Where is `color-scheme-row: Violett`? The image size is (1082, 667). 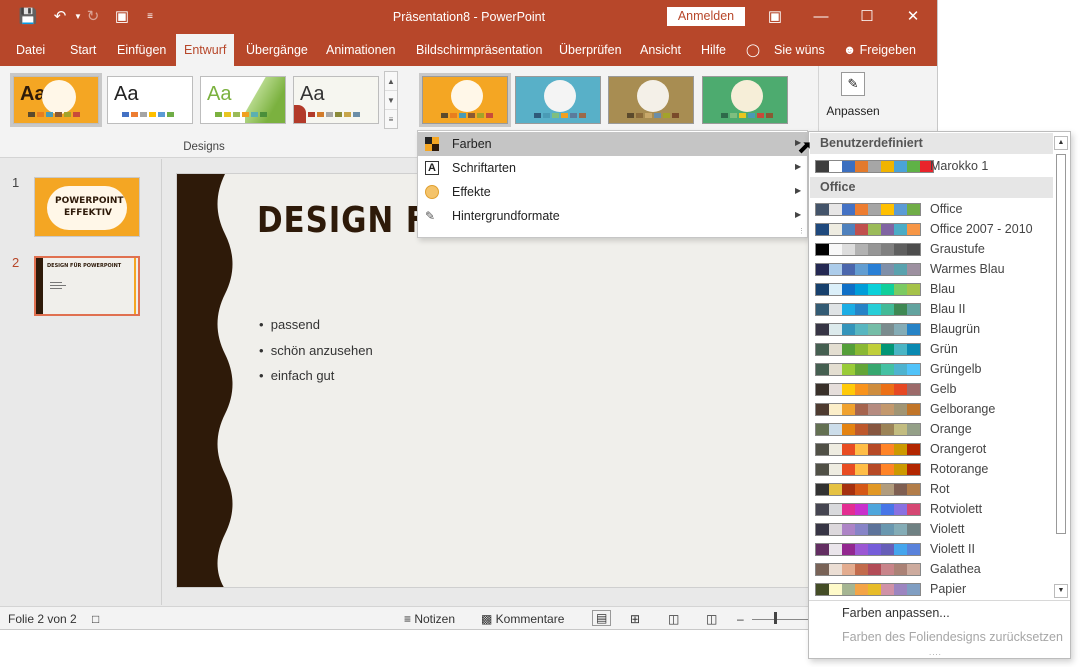
color-scheme-row: Violett is located at coordinates (931, 529).